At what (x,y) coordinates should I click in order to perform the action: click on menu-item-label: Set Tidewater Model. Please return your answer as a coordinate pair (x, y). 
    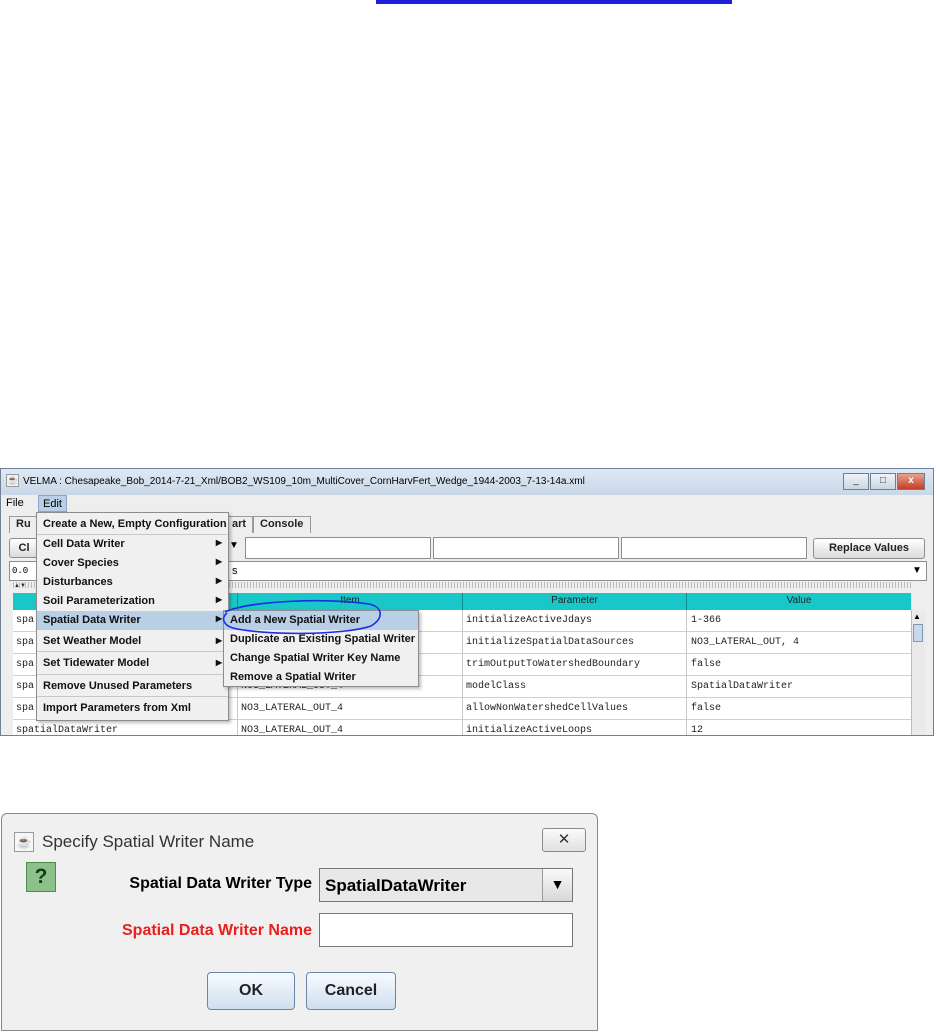
    Looking at the image, I should click on (96, 663).